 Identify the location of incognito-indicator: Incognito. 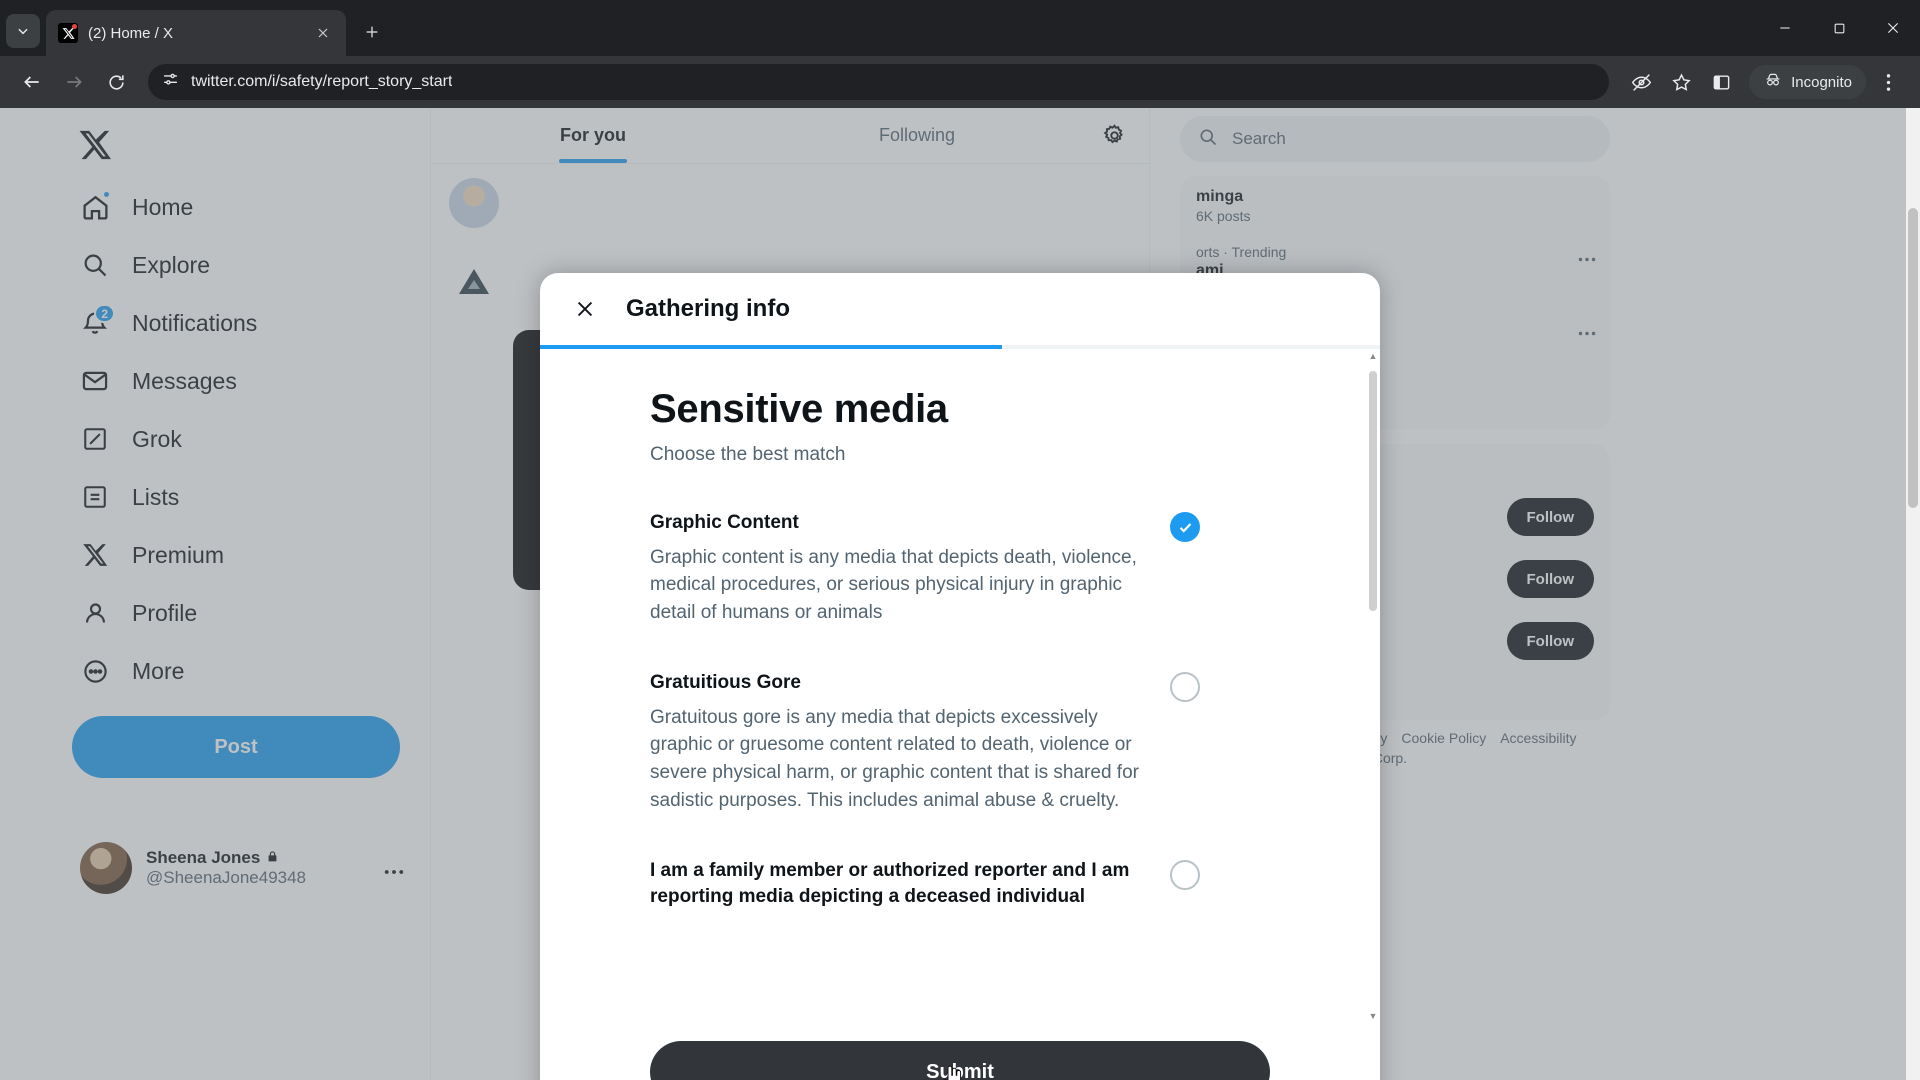
(1807, 82).